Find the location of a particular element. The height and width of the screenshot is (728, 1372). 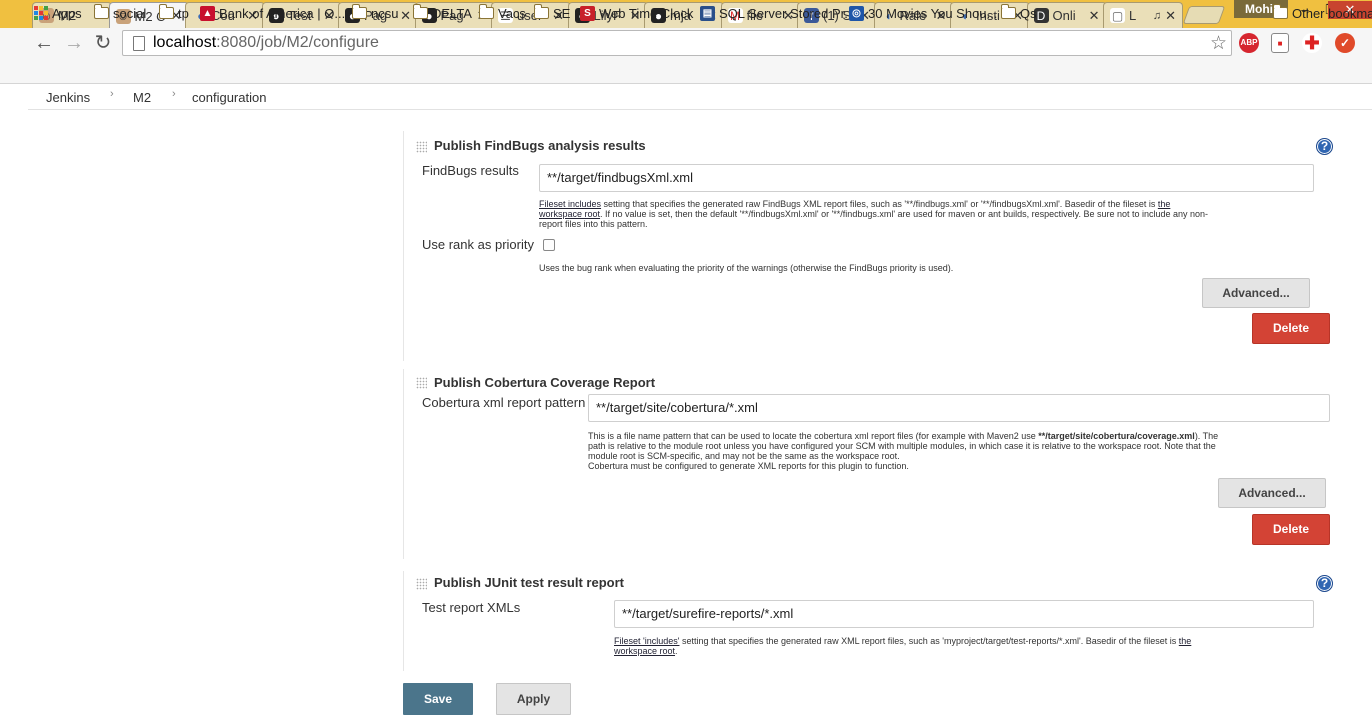

breadcrumb-configuration: configuration is located at coordinates (229, 97).